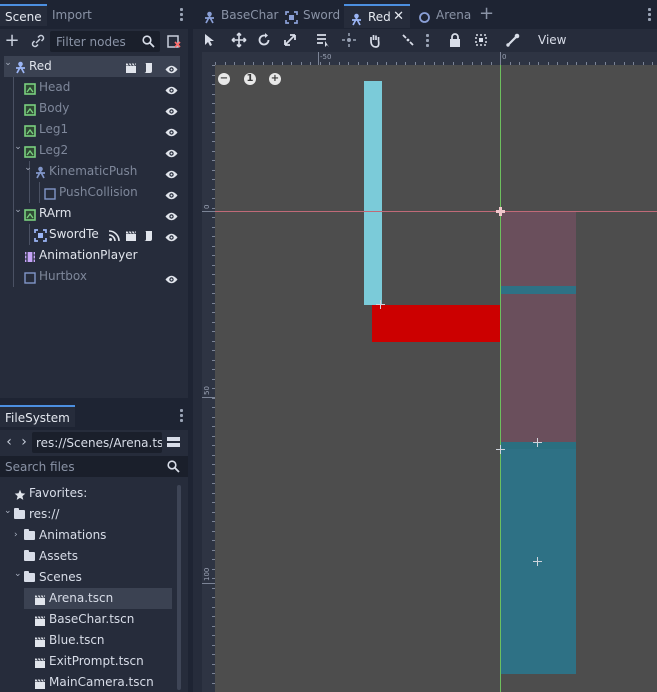 The width and height of the screenshot is (657, 692). What do you see at coordinates (94, 255) in the screenshot?
I see `tree-node-animationplayer: AnimationPlayer` at bounding box center [94, 255].